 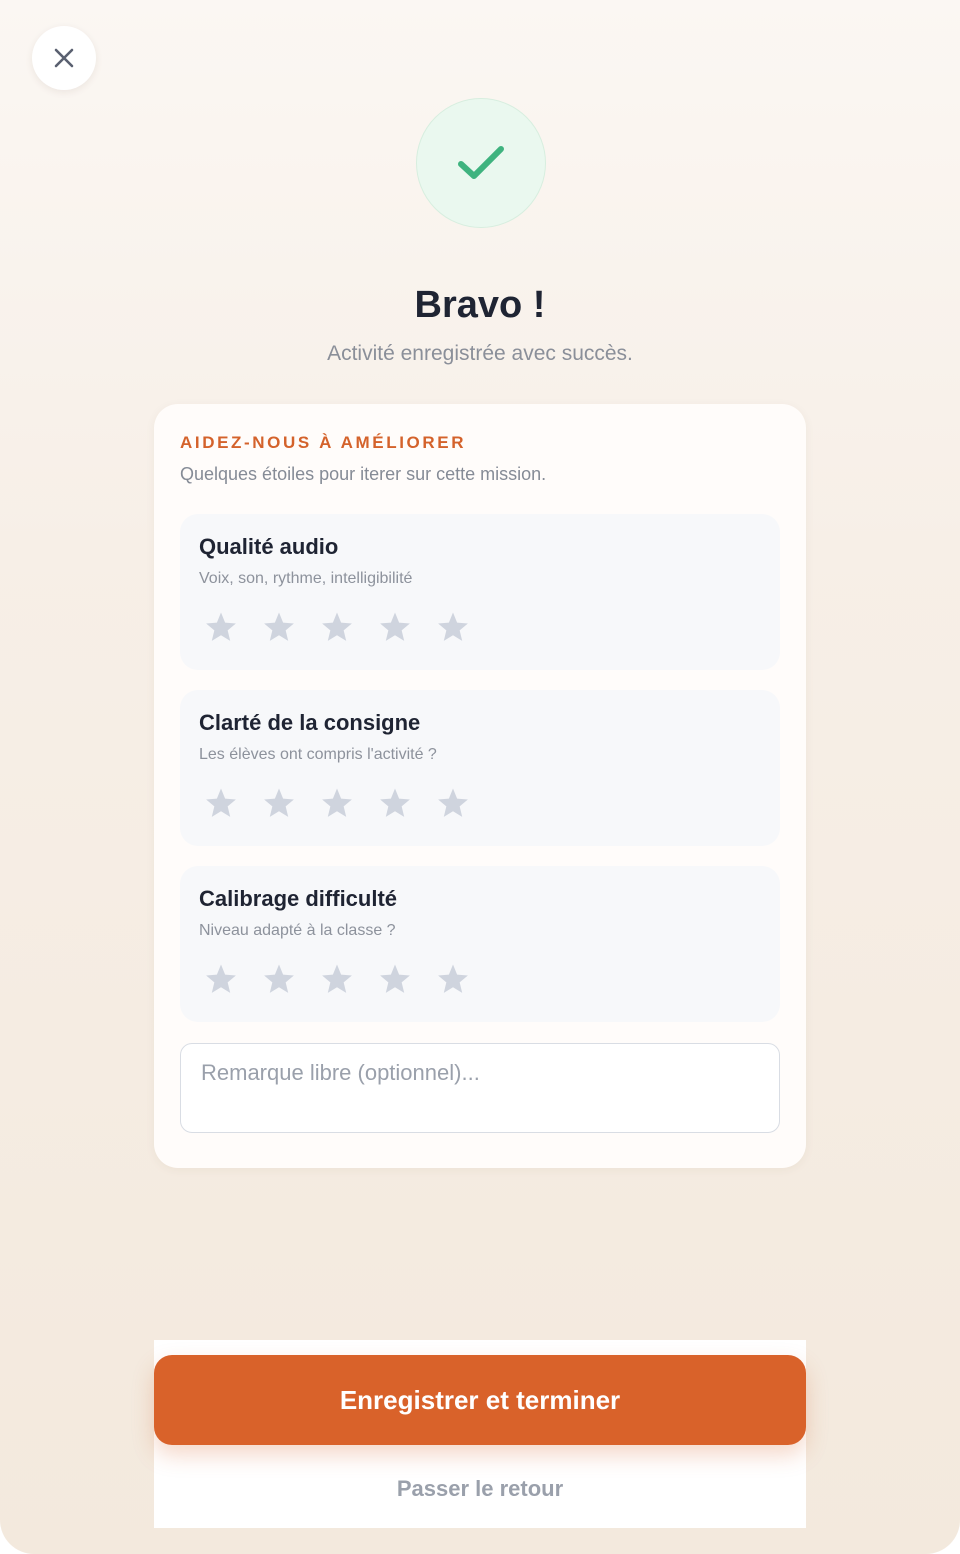 I want to click on criterion-description: Voix, son, rythme, intelligibilité, so click(x=306, y=578).